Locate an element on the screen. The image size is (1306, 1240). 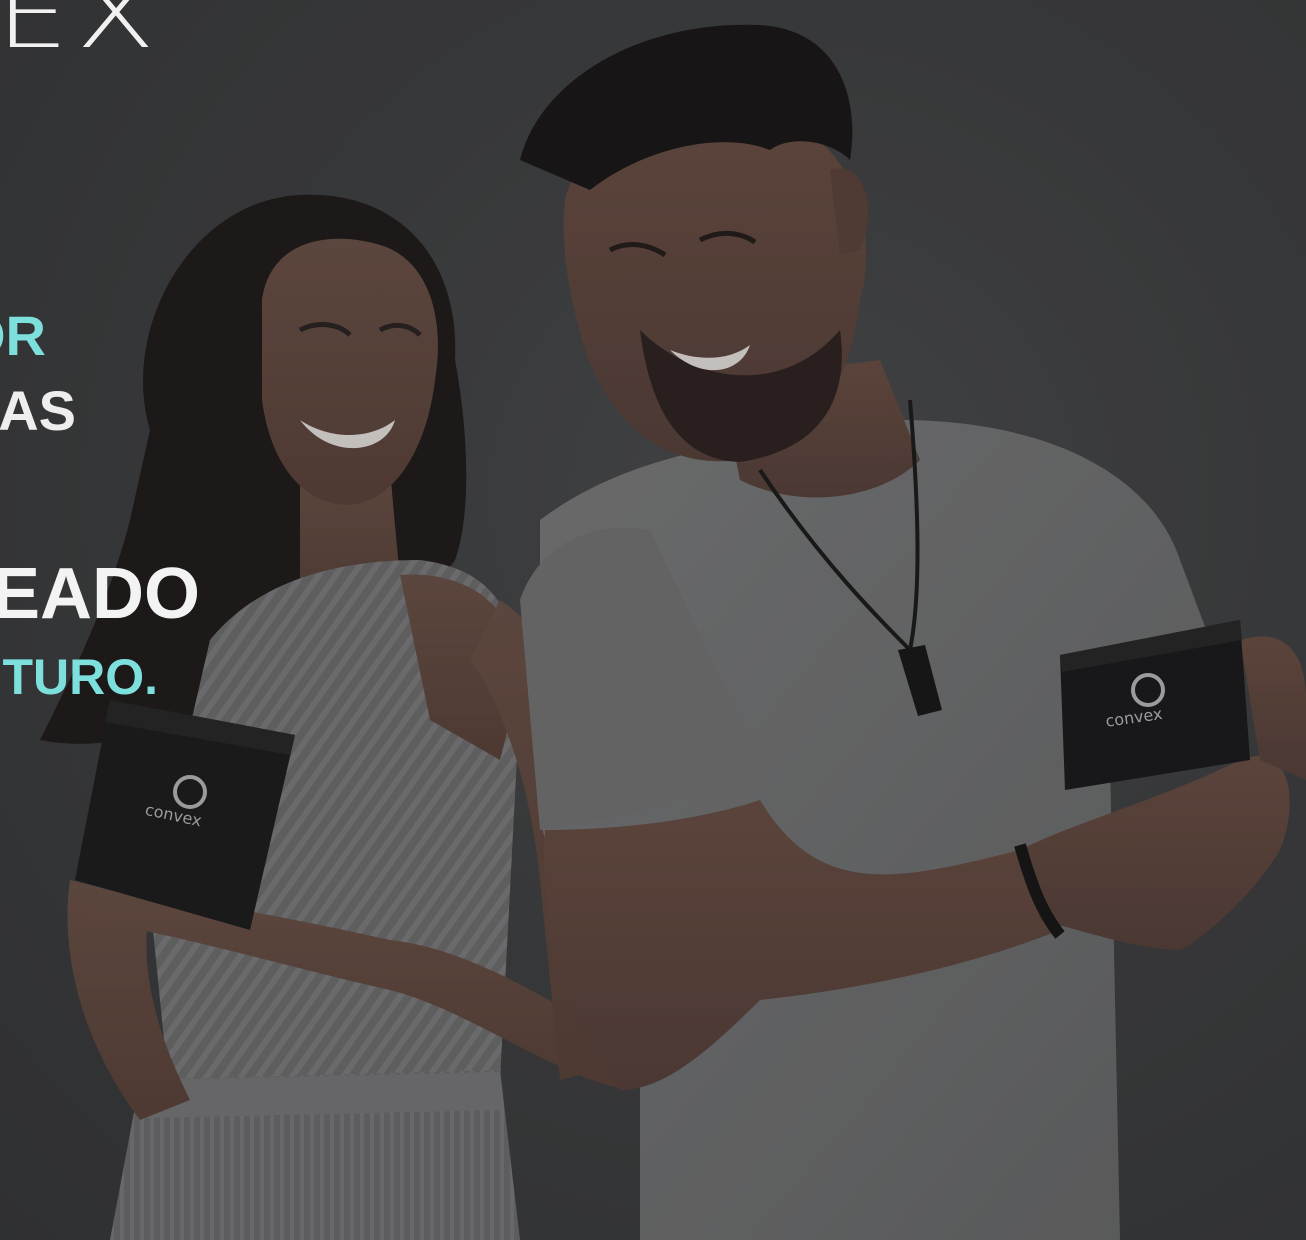
headline-line-4: TURO. is located at coordinates (80, 677).